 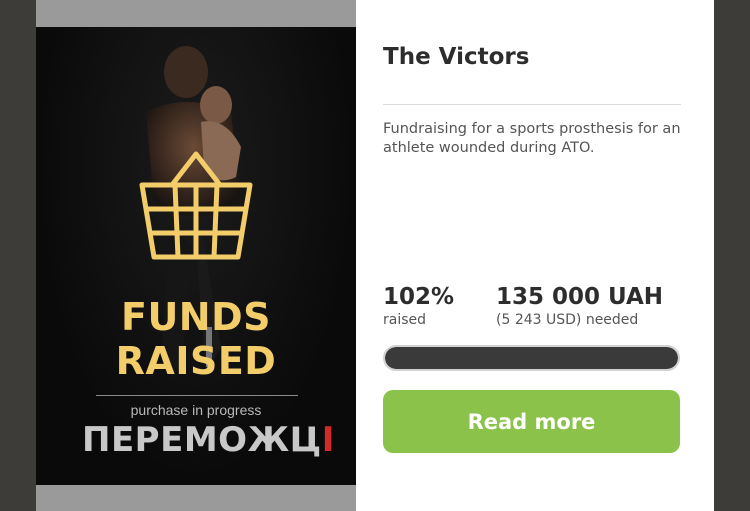 I want to click on percent-raised-label: raised, so click(x=405, y=320).